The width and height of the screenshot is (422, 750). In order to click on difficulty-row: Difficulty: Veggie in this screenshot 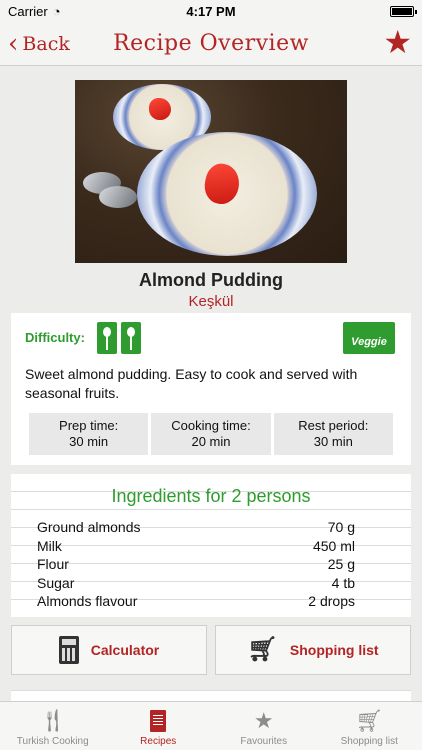, I will do `click(211, 336)`.